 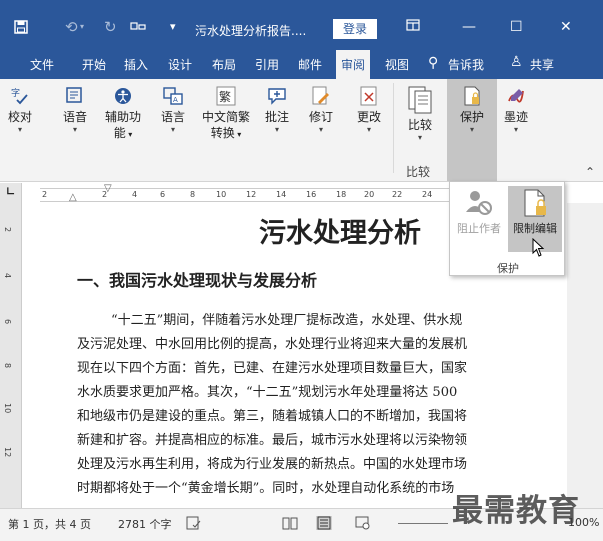 What do you see at coordinates (535, 203) in the screenshot?
I see `restrict-editing-icon` at bounding box center [535, 203].